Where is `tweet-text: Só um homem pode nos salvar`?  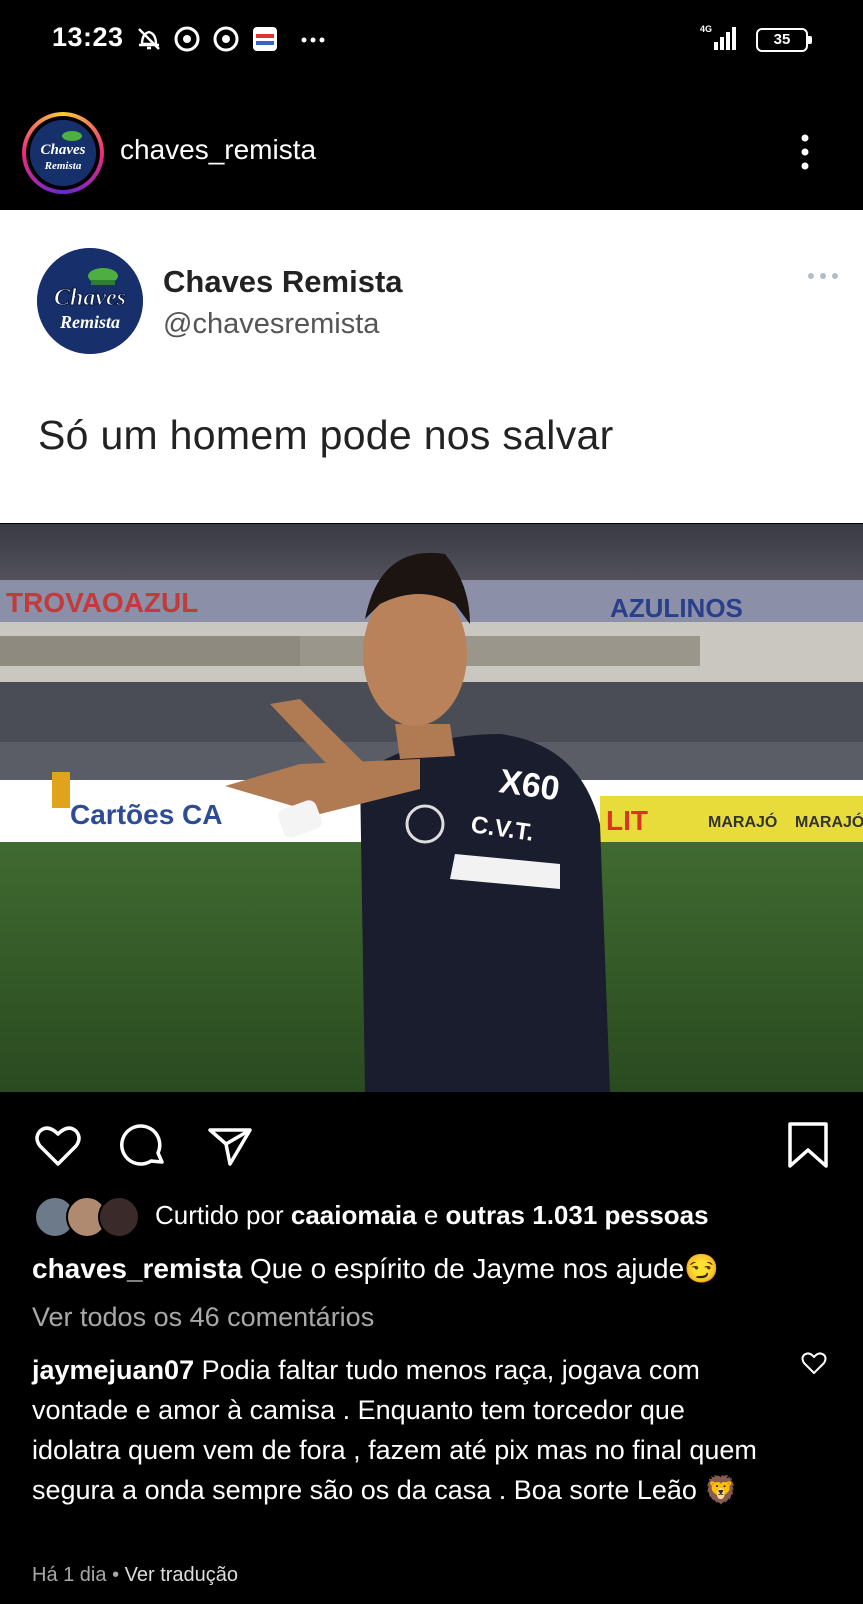 tweet-text: Só um homem pode nos salvar is located at coordinates (326, 435).